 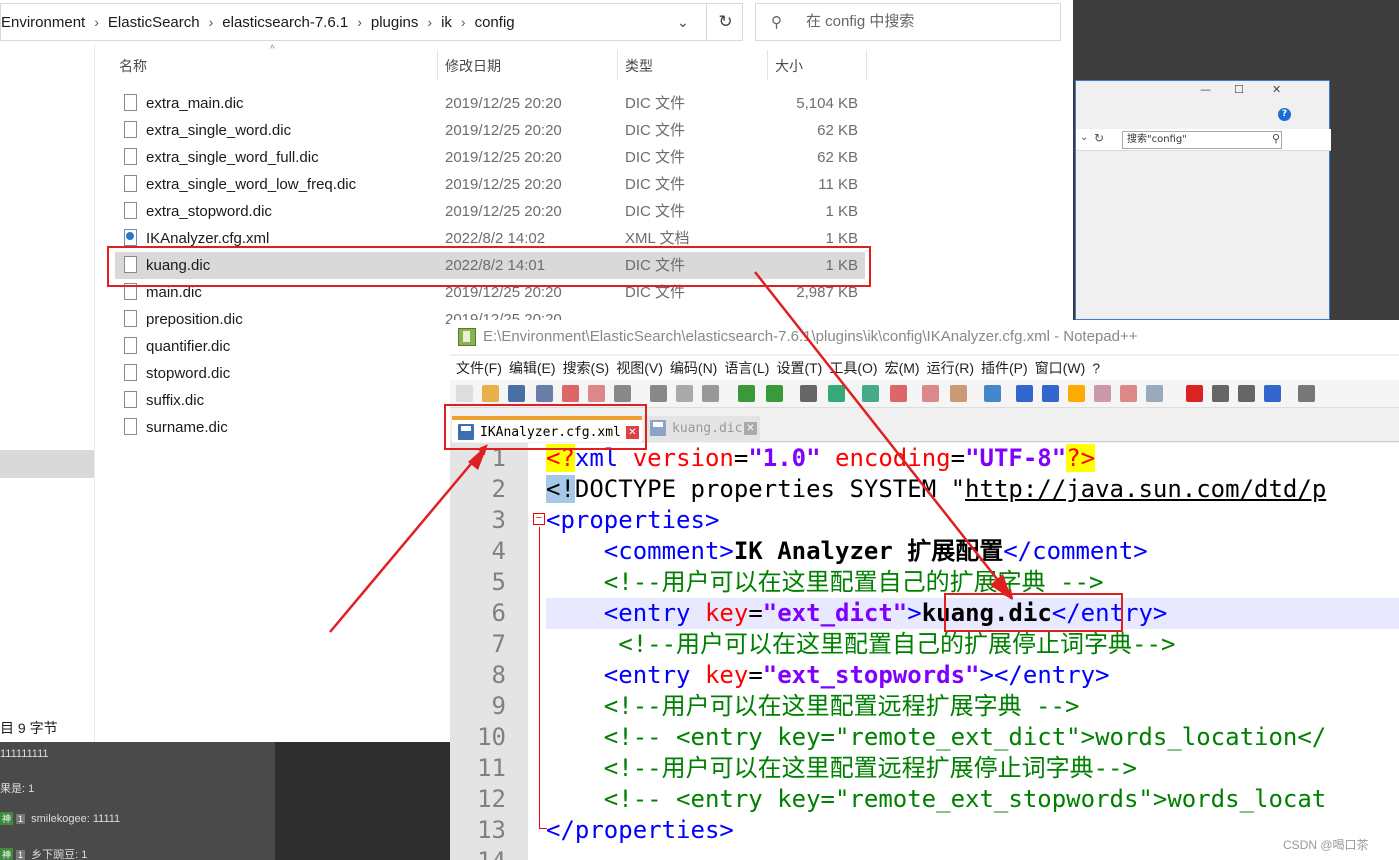 What do you see at coordinates (478, 457) in the screenshot?
I see `arrow-head-tab` at bounding box center [478, 457].